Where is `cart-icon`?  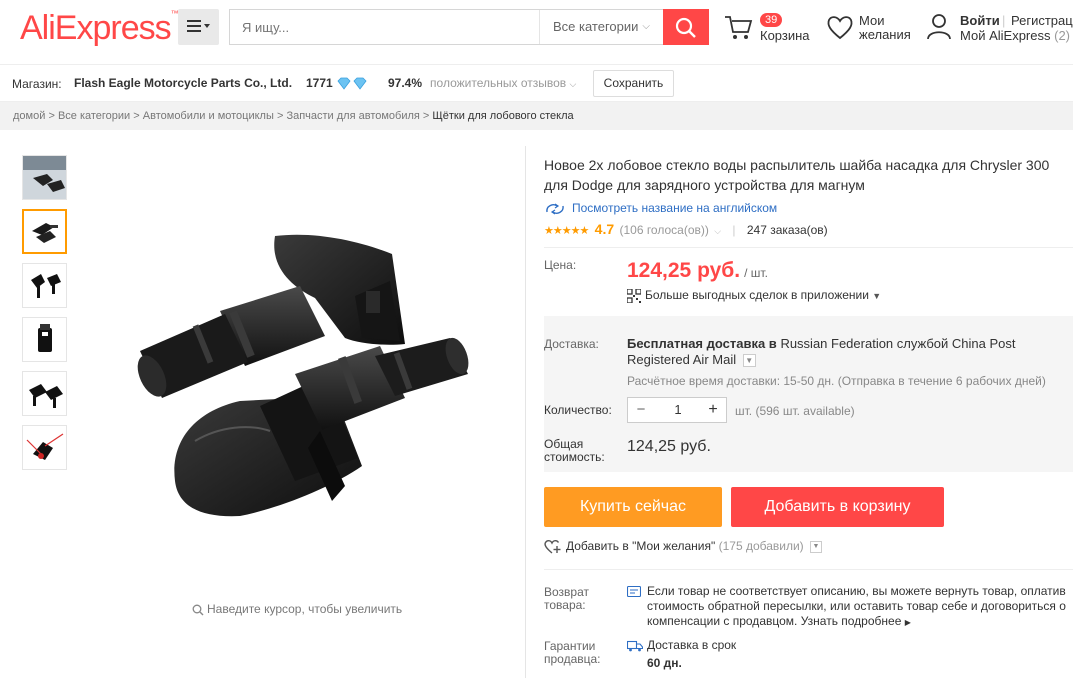 cart-icon is located at coordinates (739, 27).